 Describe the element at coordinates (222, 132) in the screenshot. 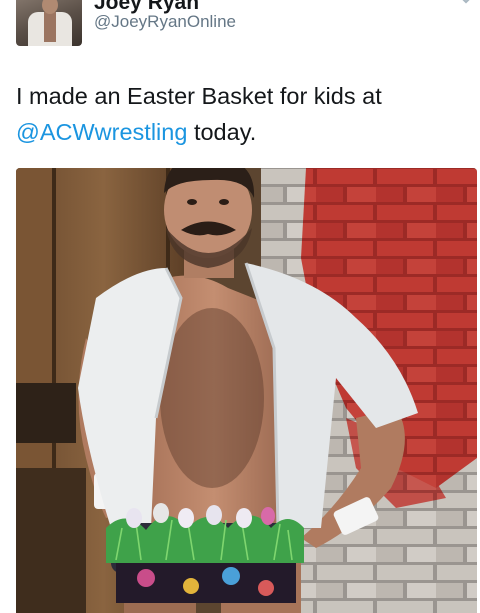

I see `tweet-text-end: today.` at that location.